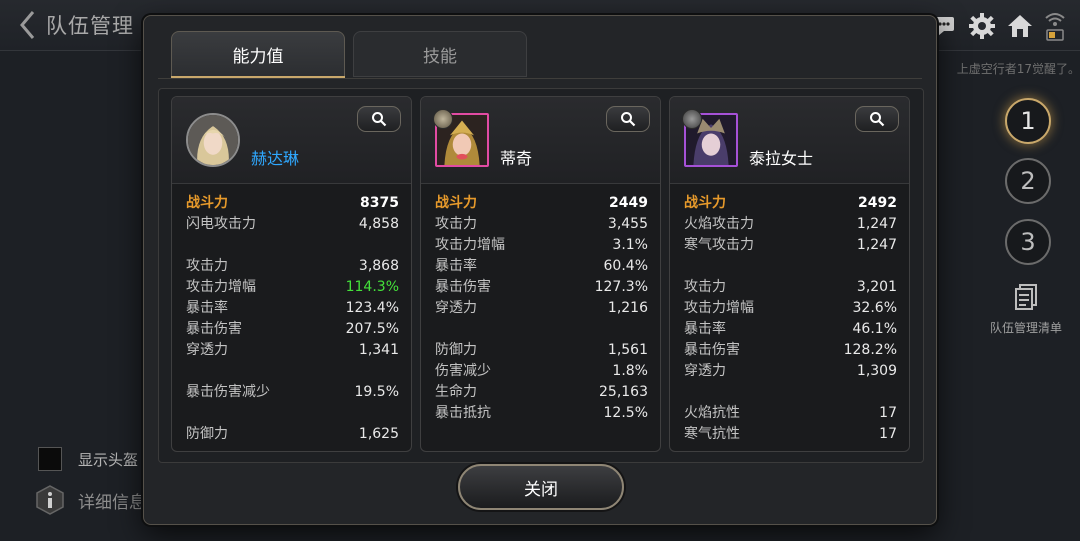 The width and height of the screenshot is (1080, 541). Describe the element at coordinates (291, 140) in the screenshot. I see `card-header: 赫达琳` at that location.